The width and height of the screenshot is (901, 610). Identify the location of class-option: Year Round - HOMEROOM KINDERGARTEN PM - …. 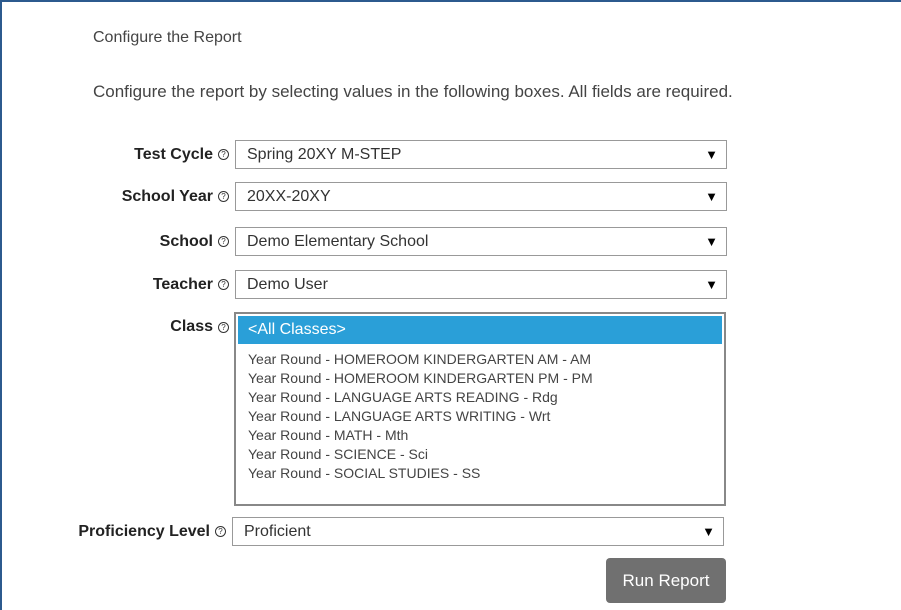
(480, 378).